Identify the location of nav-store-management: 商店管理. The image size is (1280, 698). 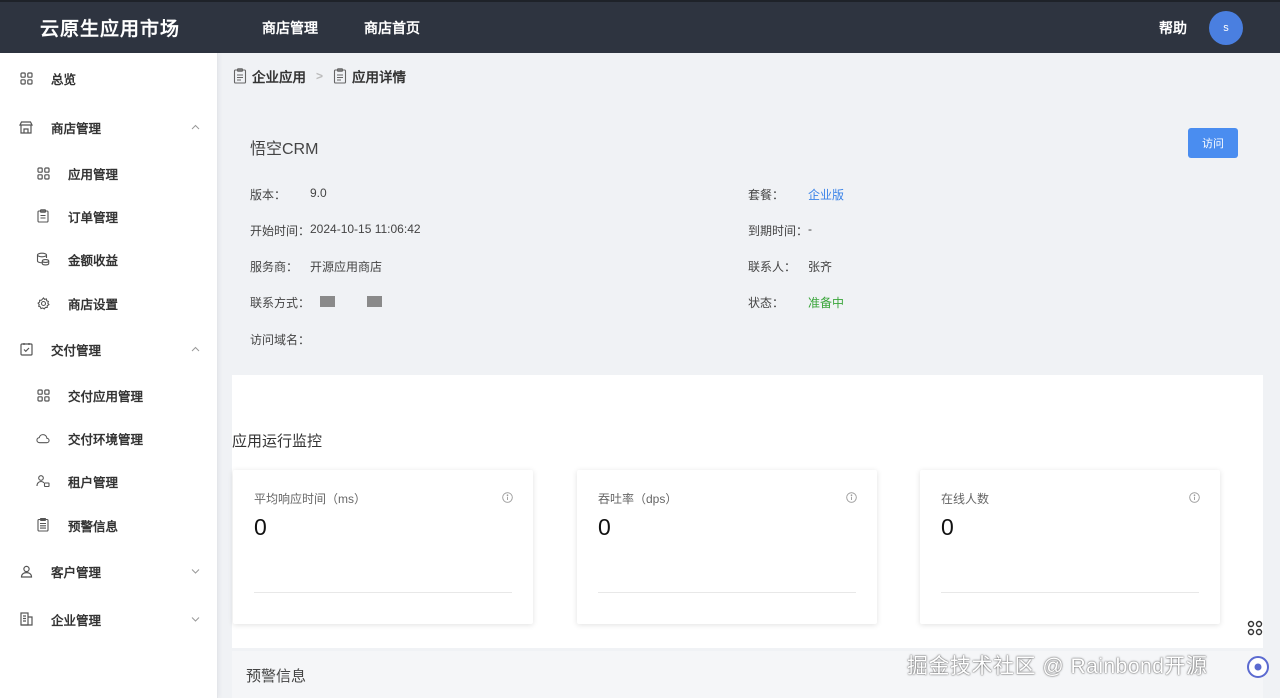
(290, 28).